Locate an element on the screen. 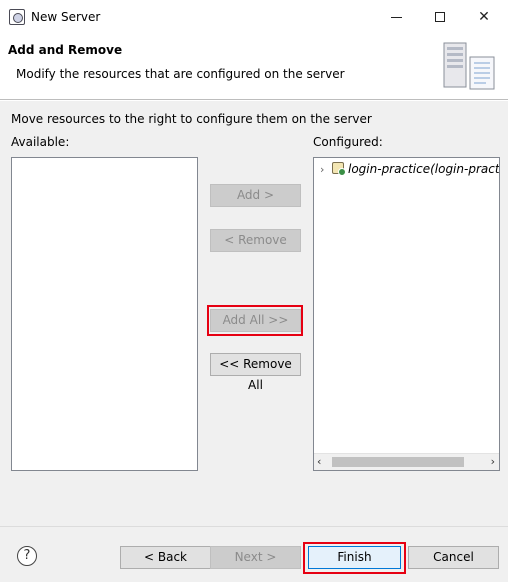  minimize-icon is located at coordinates (396, 17).